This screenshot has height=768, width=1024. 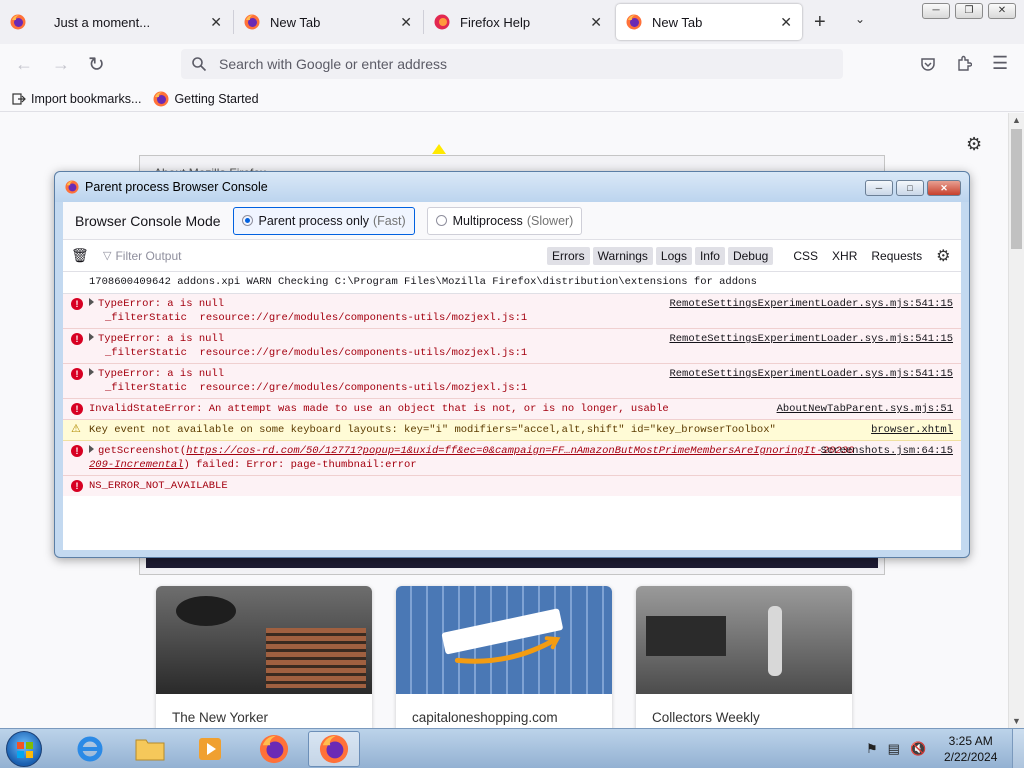 What do you see at coordinates (970, 749) in the screenshot?
I see `taskbar-clock: 3:25 AM 2/22/2024` at bounding box center [970, 749].